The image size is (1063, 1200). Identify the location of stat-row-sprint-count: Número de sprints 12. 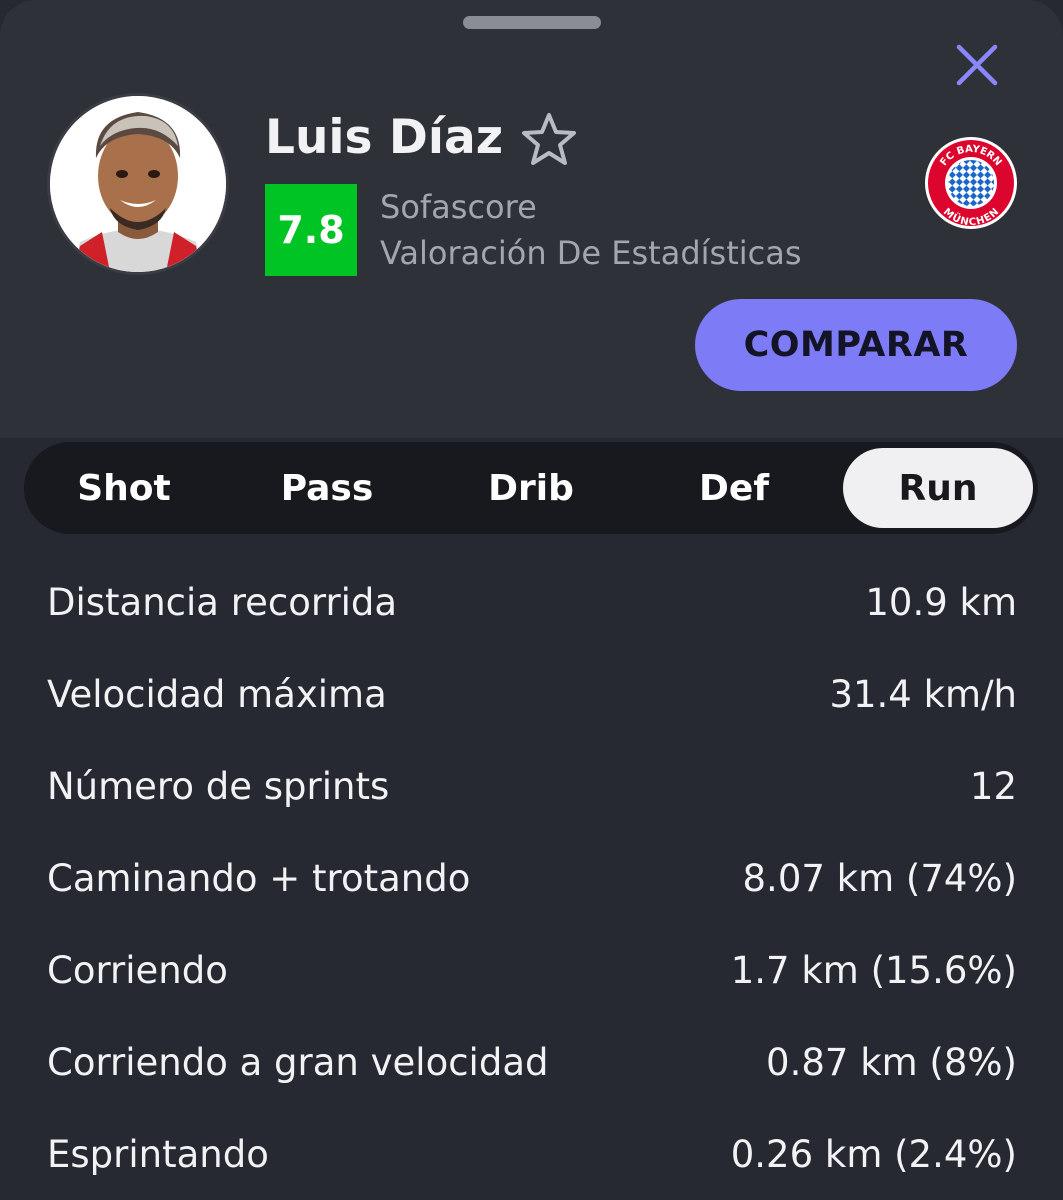
(531, 787).